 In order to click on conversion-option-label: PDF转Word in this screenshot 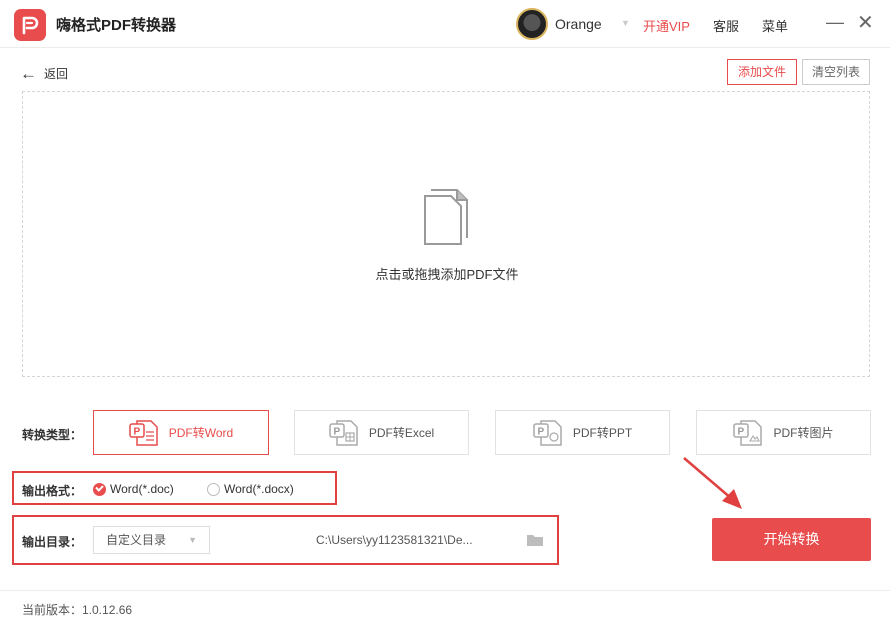, I will do `click(201, 433)`.